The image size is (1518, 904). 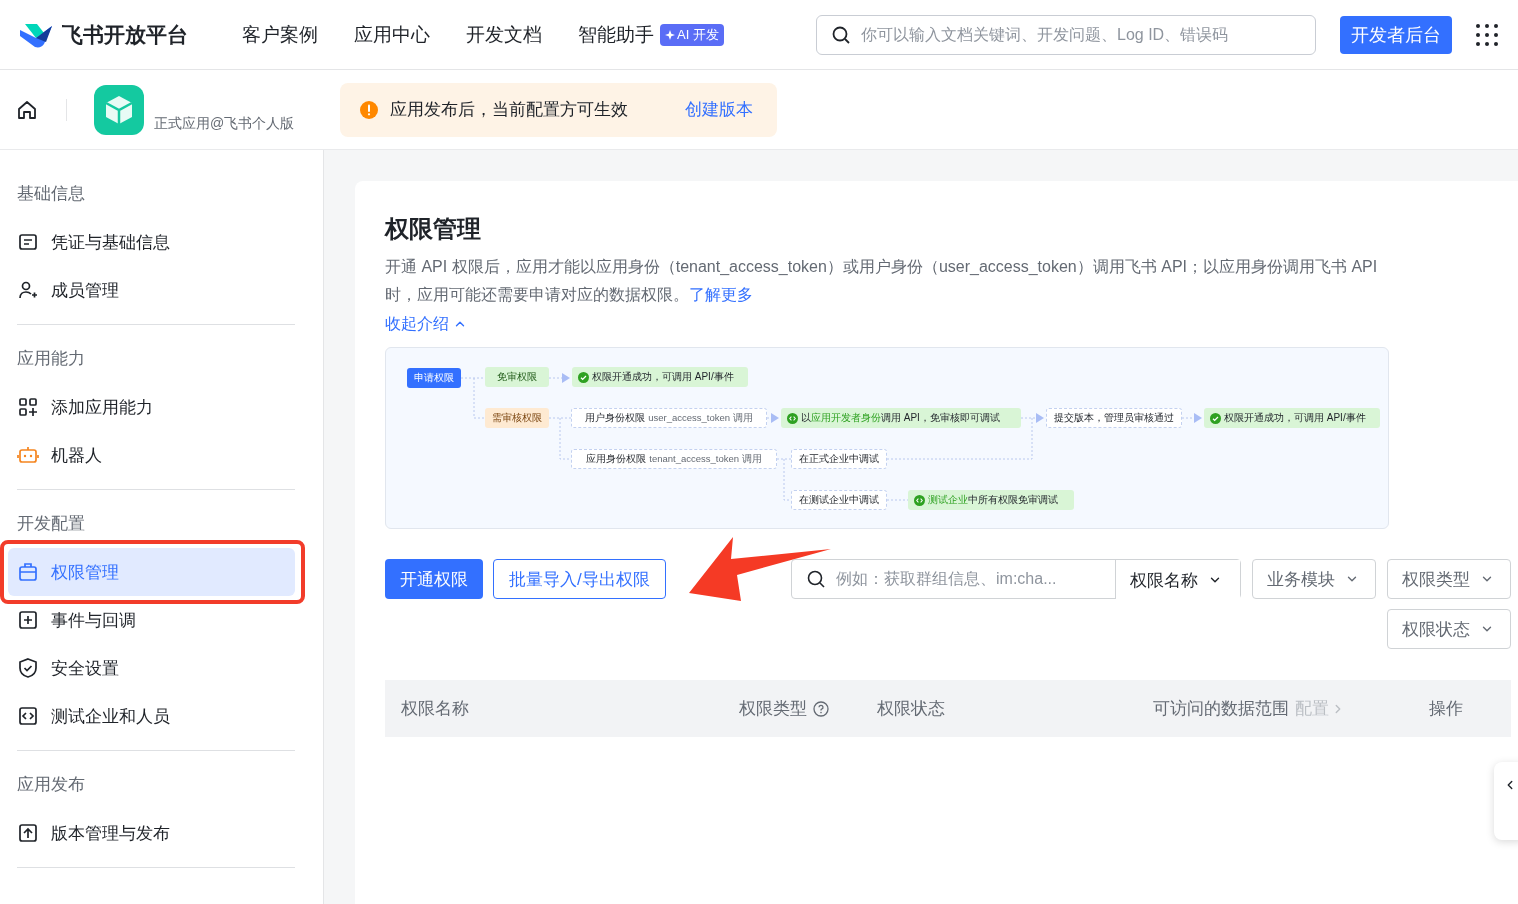 I want to click on search-box: 你可以输入文档关键词、开发问题、Log ID、错误码, so click(x=1066, y=34).